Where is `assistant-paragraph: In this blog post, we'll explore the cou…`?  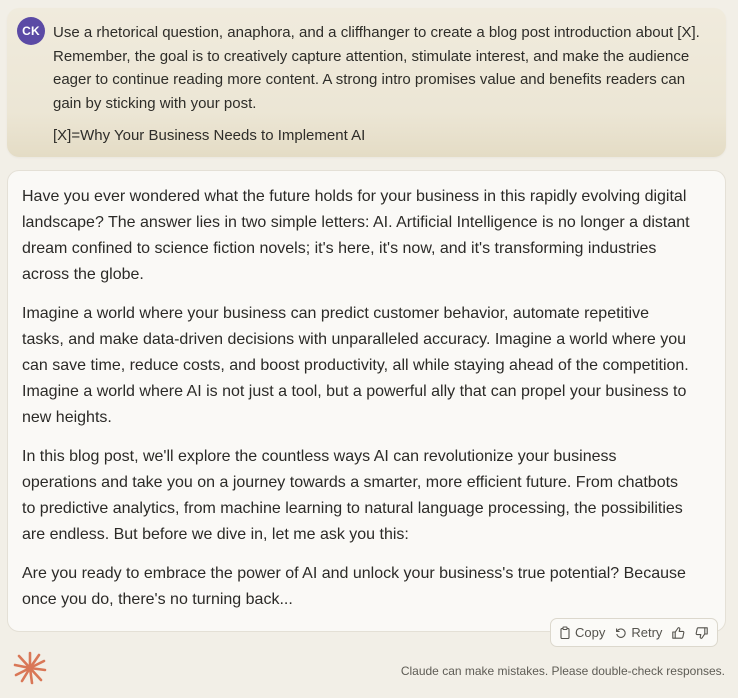 assistant-paragraph: In this blog post, we'll explore the cou… is located at coordinates (352, 495).